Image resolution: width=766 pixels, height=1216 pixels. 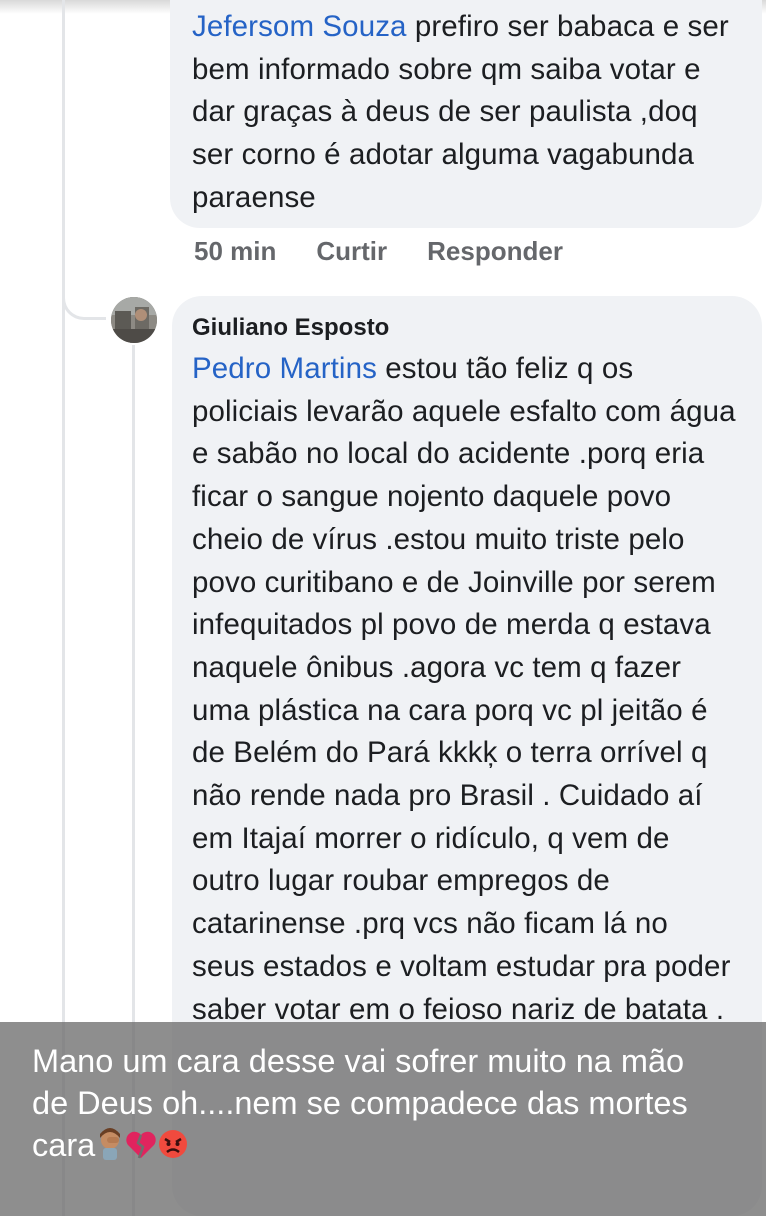 What do you see at coordinates (141, 1149) in the screenshot?
I see `broken-heart-icon` at bounding box center [141, 1149].